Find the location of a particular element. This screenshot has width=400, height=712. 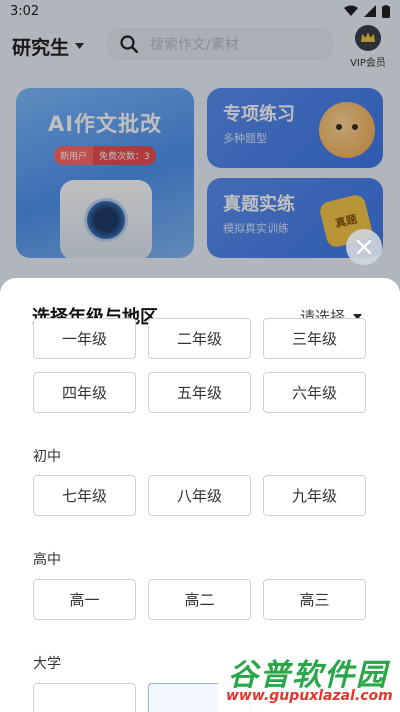

grade-button: 七年级 is located at coordinates (84, 495).